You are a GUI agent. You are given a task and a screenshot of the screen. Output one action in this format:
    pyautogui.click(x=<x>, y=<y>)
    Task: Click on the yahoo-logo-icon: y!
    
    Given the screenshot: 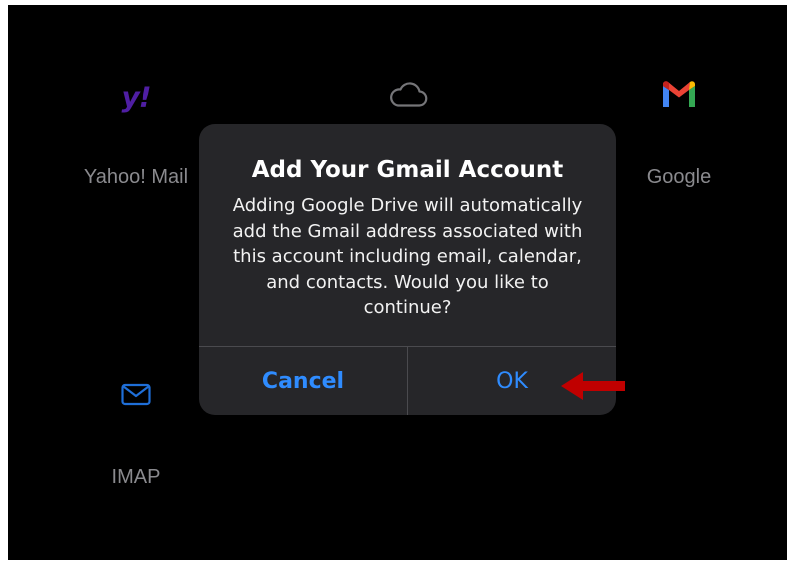 What is the action you would take?
    pyautogui.click(x=136, y=97)
    